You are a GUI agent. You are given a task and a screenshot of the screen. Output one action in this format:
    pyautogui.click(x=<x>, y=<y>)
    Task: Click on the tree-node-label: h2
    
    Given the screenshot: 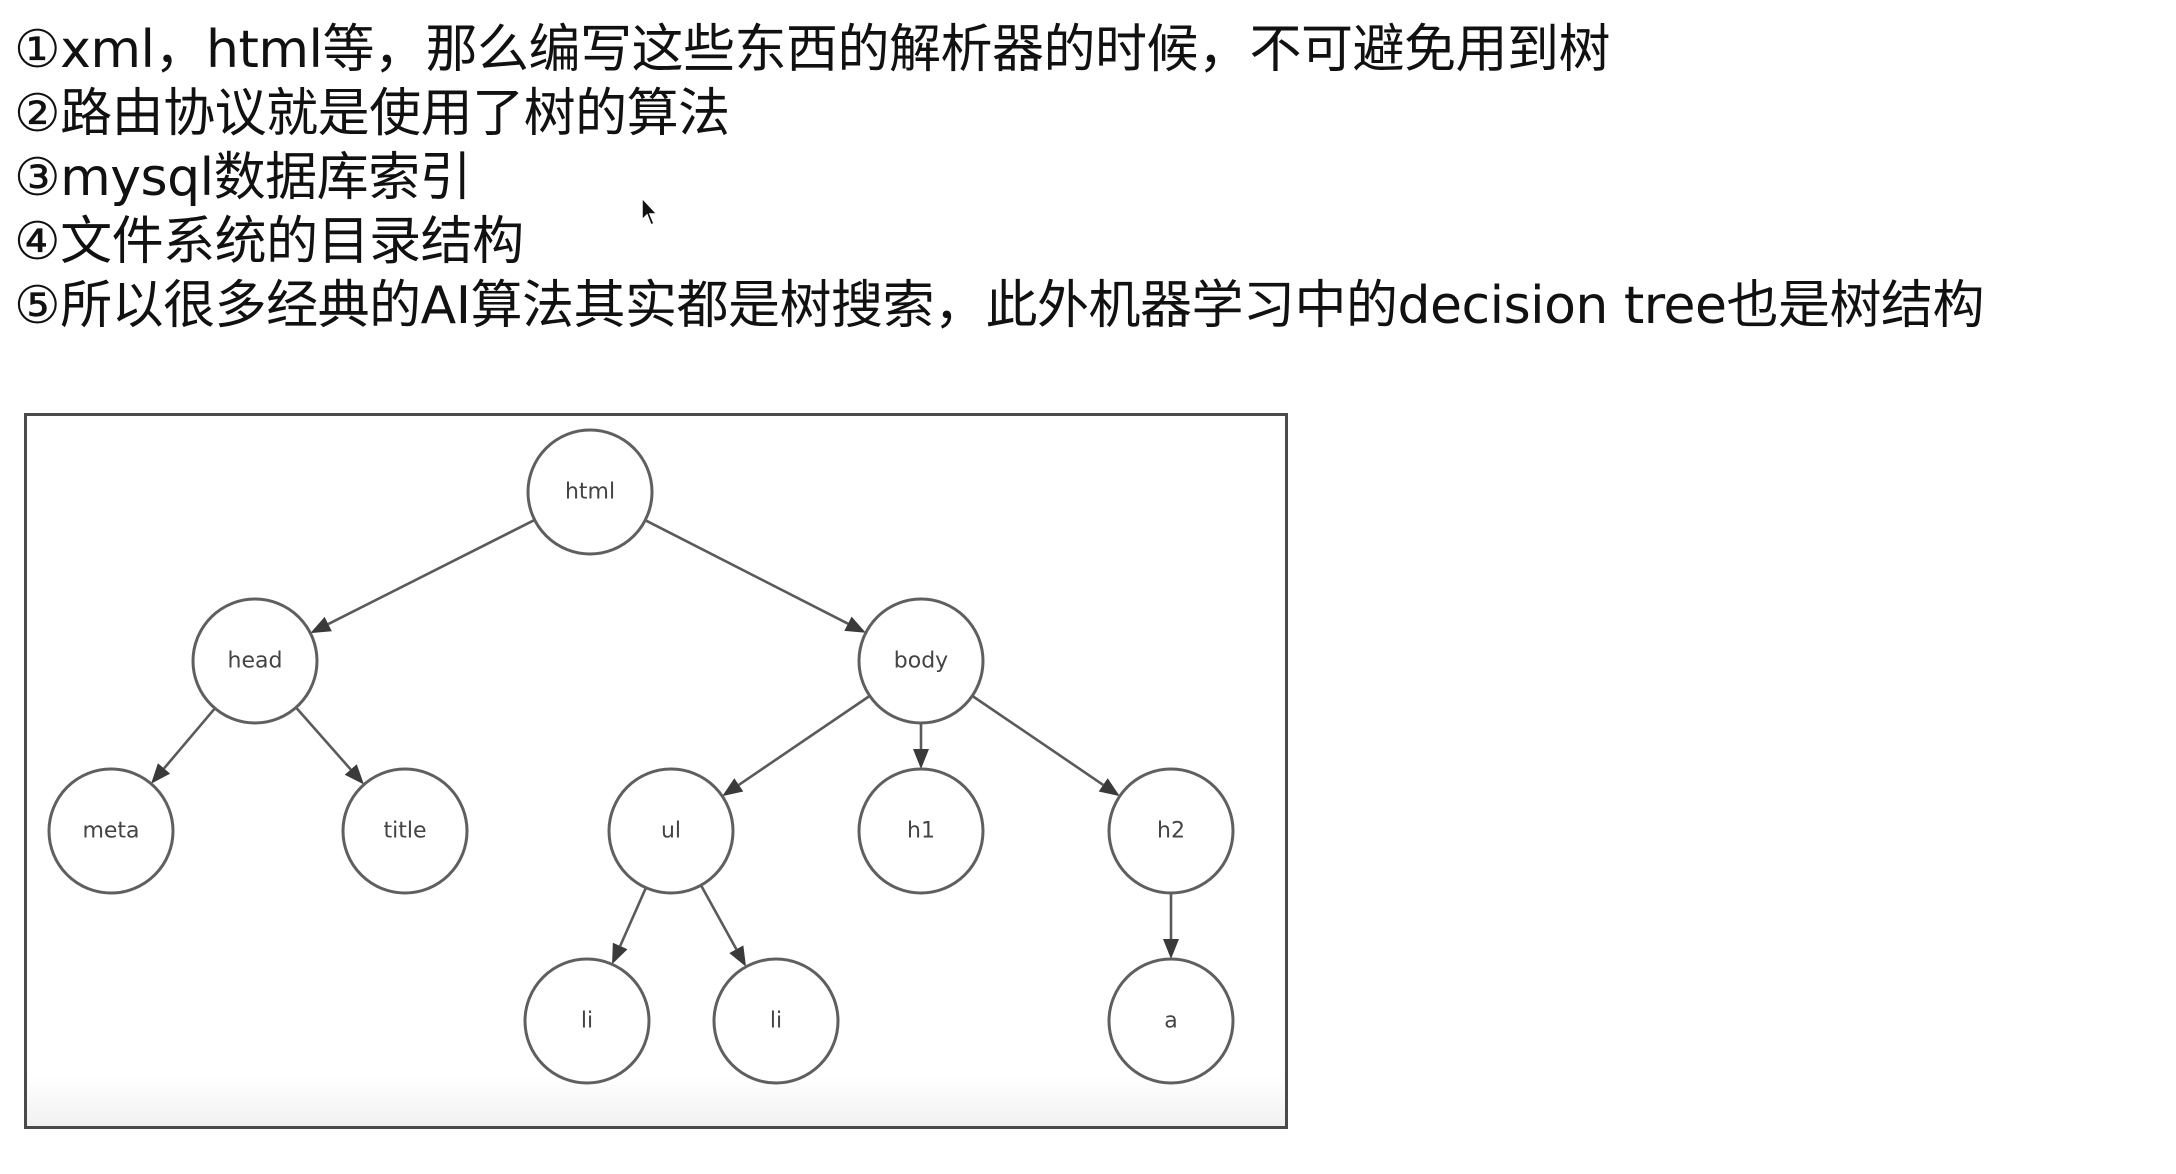 What is the action you would take?
    pyautogui.click(x=1171, y=831)
    